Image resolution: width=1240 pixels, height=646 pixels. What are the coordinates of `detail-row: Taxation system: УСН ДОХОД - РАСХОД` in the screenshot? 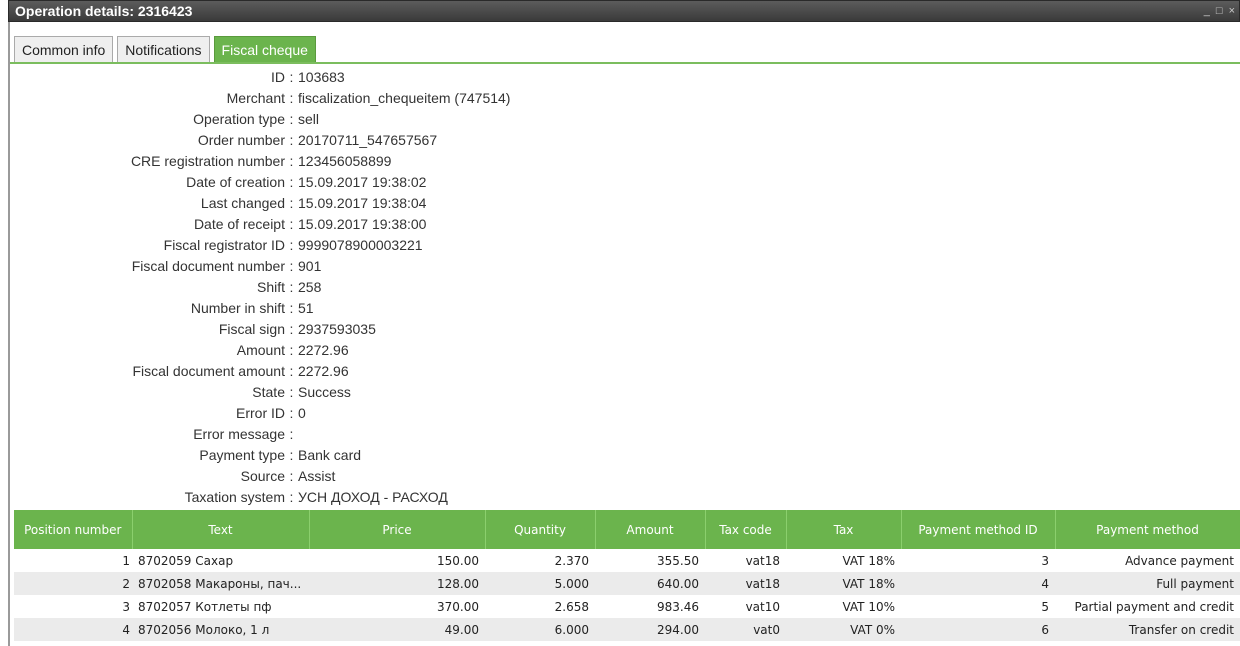 It's located at (624, 496).